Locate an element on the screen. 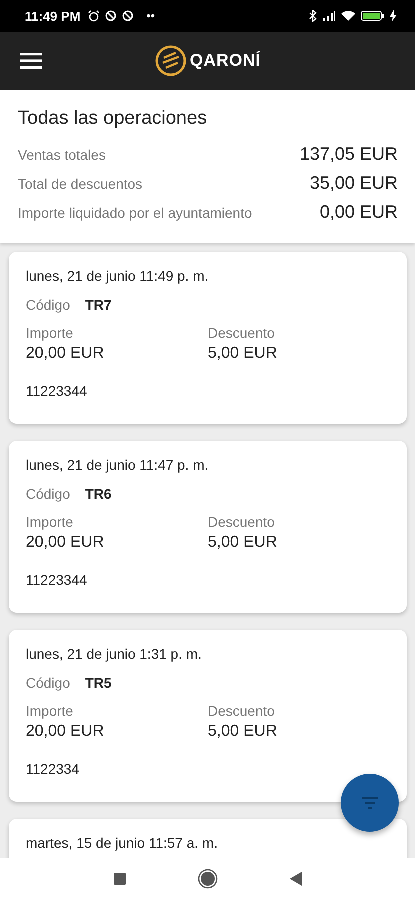 This screenshot has width=415, height=900. summary-value: 137,05 EUR is located at coordinates (349, 154).